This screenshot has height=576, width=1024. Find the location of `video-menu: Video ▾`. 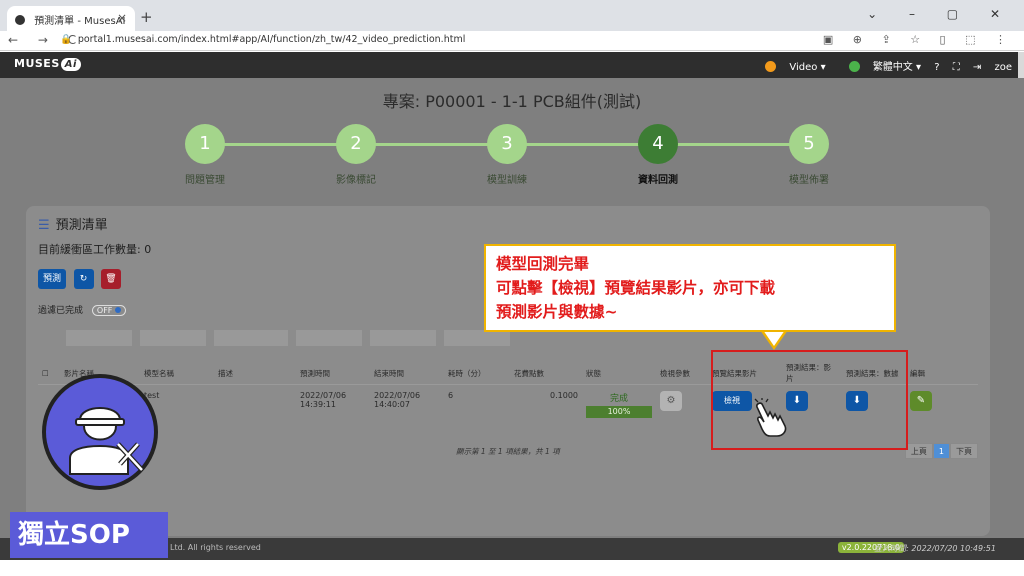

video-menu: Video ▾ is located at coordinates (790, 67).